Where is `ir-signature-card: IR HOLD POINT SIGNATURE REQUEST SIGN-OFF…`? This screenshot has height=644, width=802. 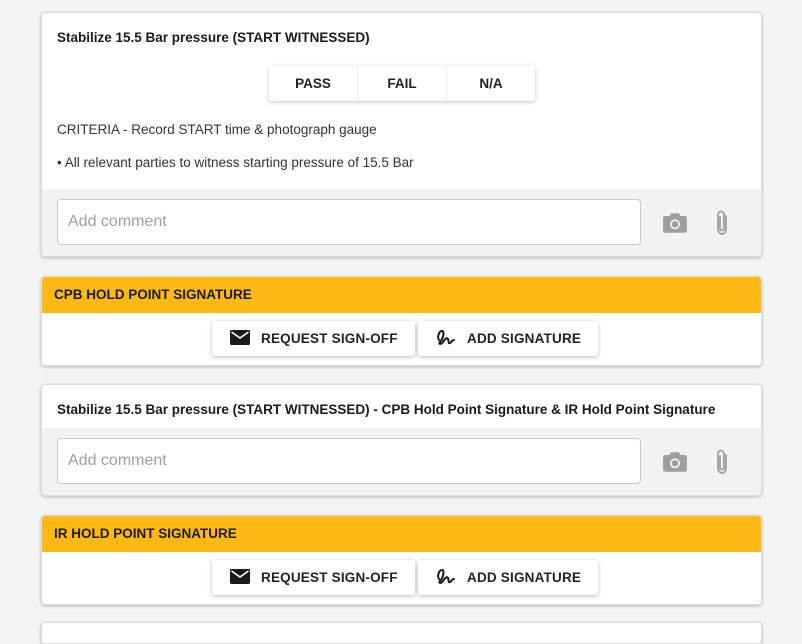
ir-signature-card: IR HOLD POINT SIGNATURE REQUEST SIGN-OFF… is located at coordinates (401, 560).